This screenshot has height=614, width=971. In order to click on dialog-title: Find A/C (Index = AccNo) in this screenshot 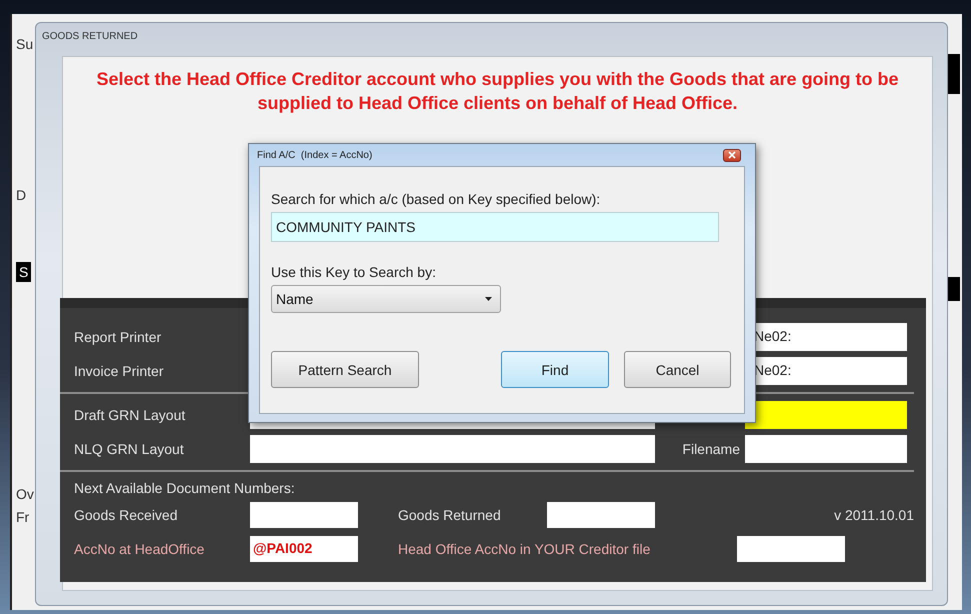, I will do `click(314, 155)`.